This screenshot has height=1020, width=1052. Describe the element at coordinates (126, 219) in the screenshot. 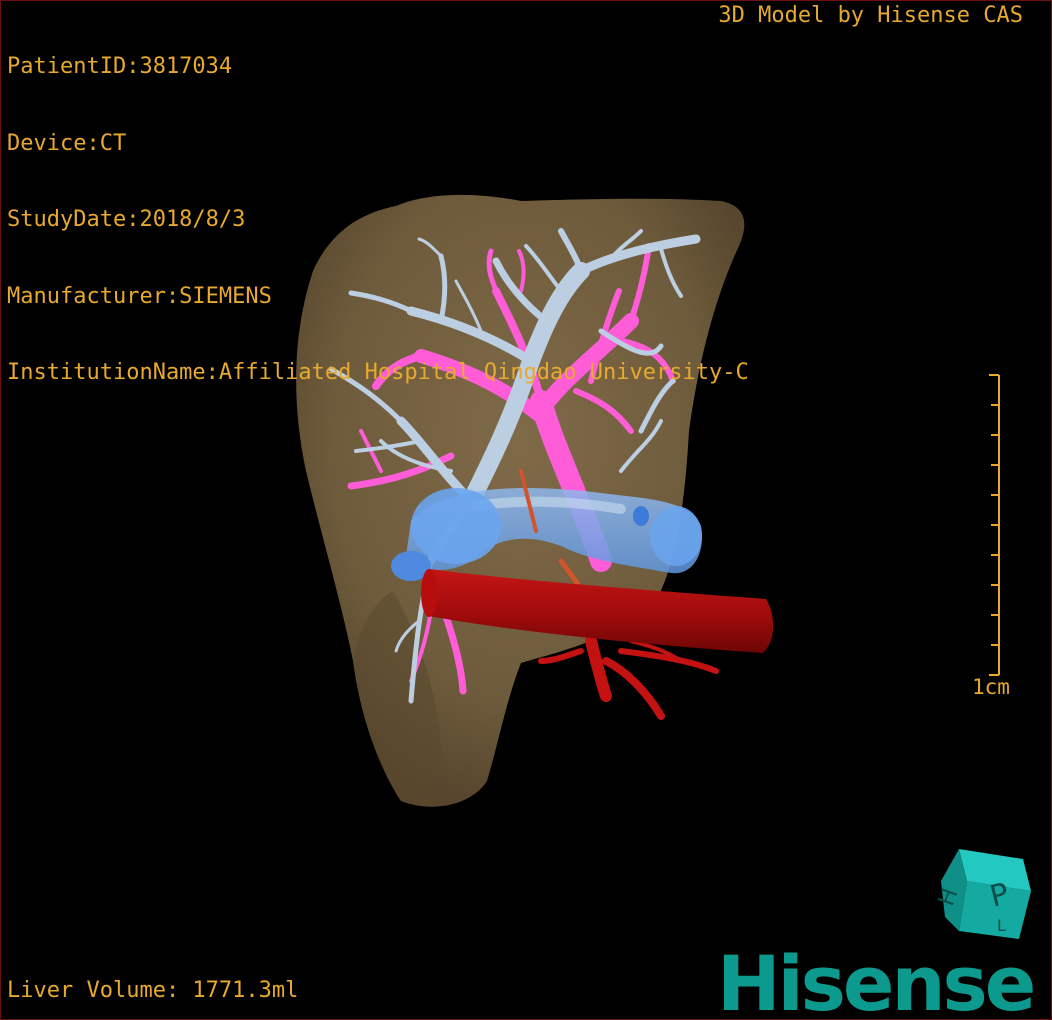

I see `study-date-label: StudyDate:2018/8/3` at that location.